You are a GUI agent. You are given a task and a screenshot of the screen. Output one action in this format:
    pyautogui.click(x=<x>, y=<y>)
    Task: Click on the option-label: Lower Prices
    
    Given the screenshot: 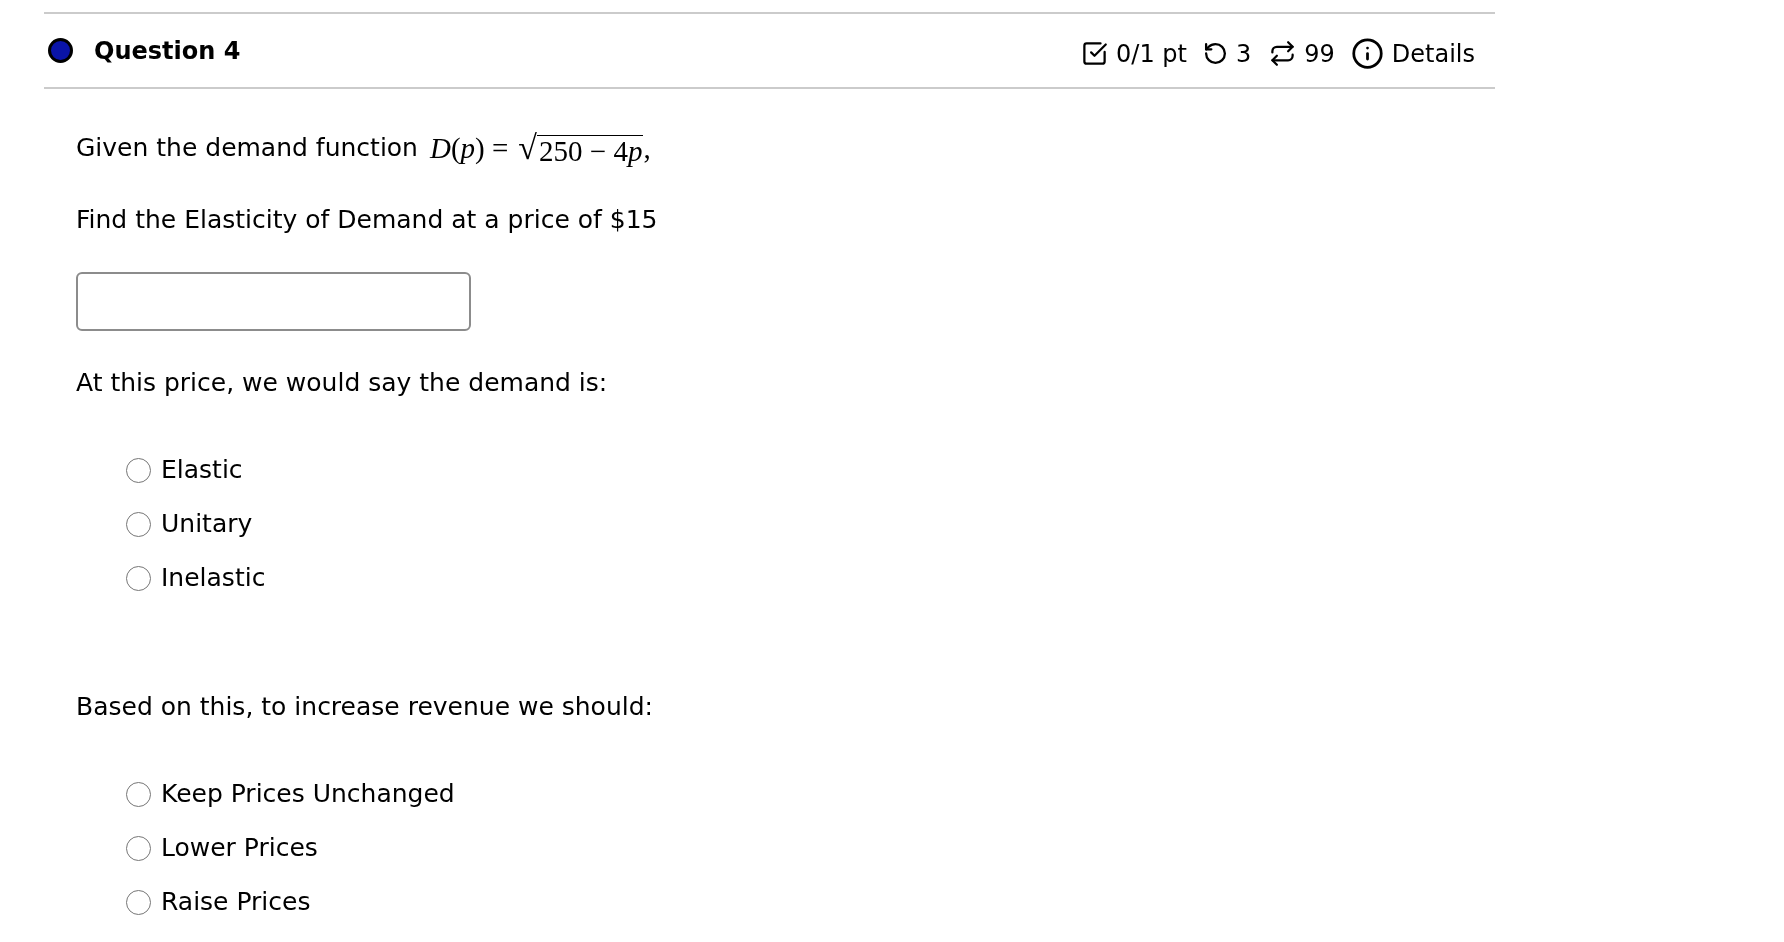 What is the action you would take?
    pyautogui.click(x=239, y=848)
    